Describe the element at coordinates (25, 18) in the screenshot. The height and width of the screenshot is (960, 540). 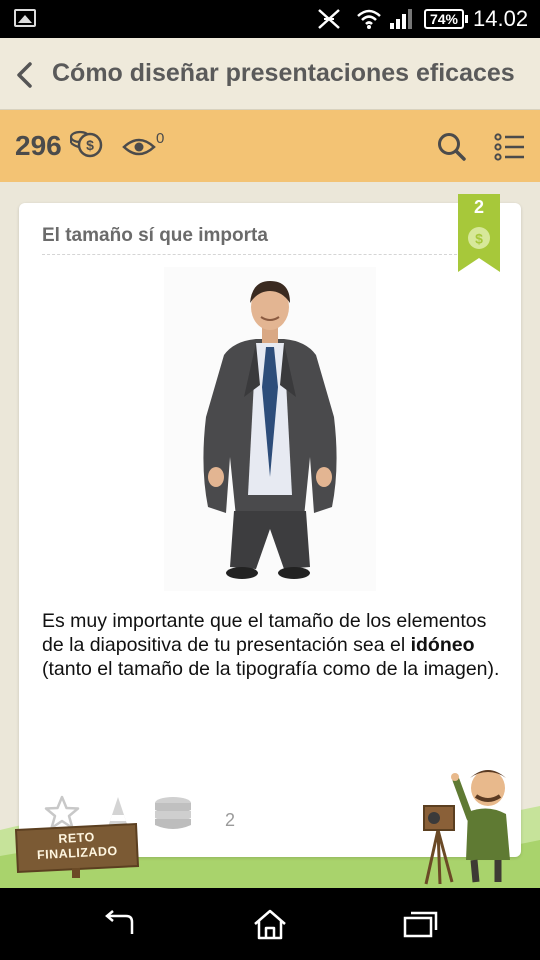
I see `gallery-notification-icon` at that location.